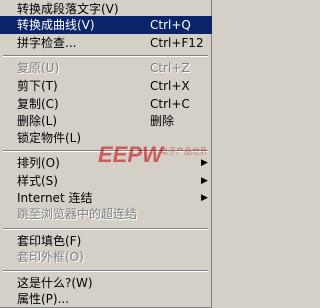 This screenshot has width=320, height=308. What do you see at coordinates (106, 257) in the screenshot?
I see `menu-item-overprint-outline: 套印外框(O)` at bounding box center [106, 257].